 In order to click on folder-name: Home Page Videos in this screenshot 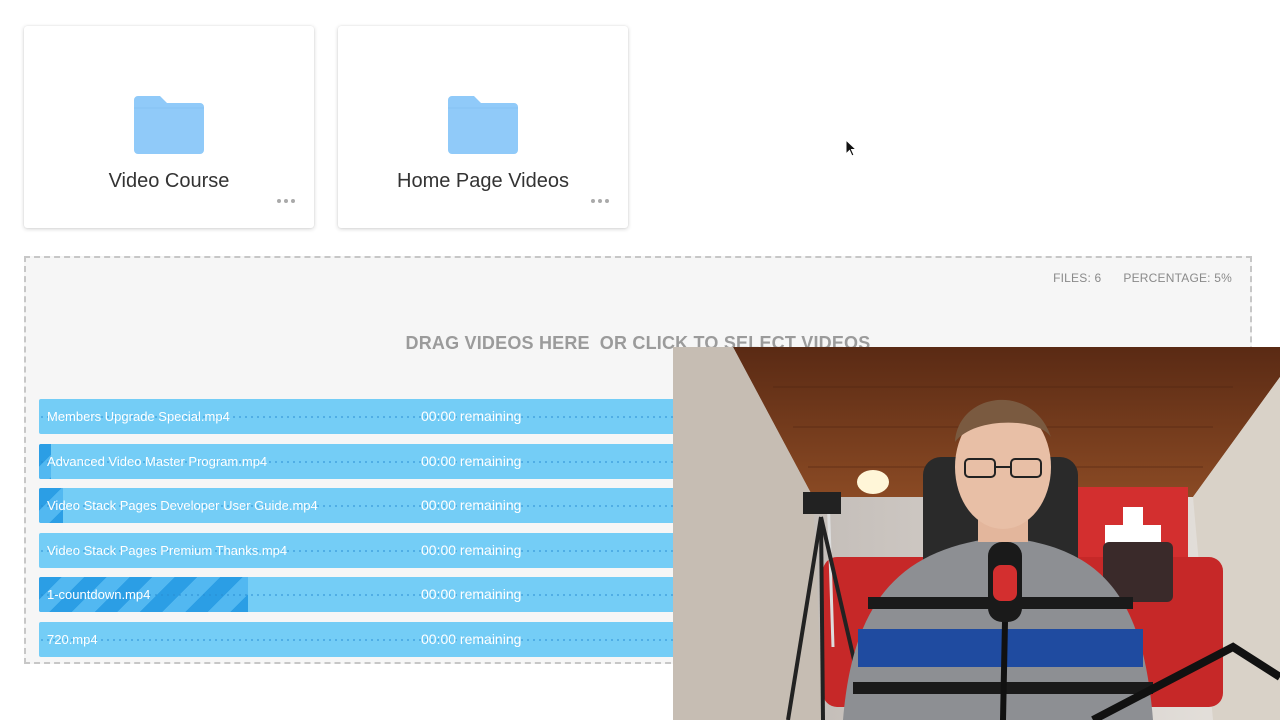, I will do `click(483, 181)`.